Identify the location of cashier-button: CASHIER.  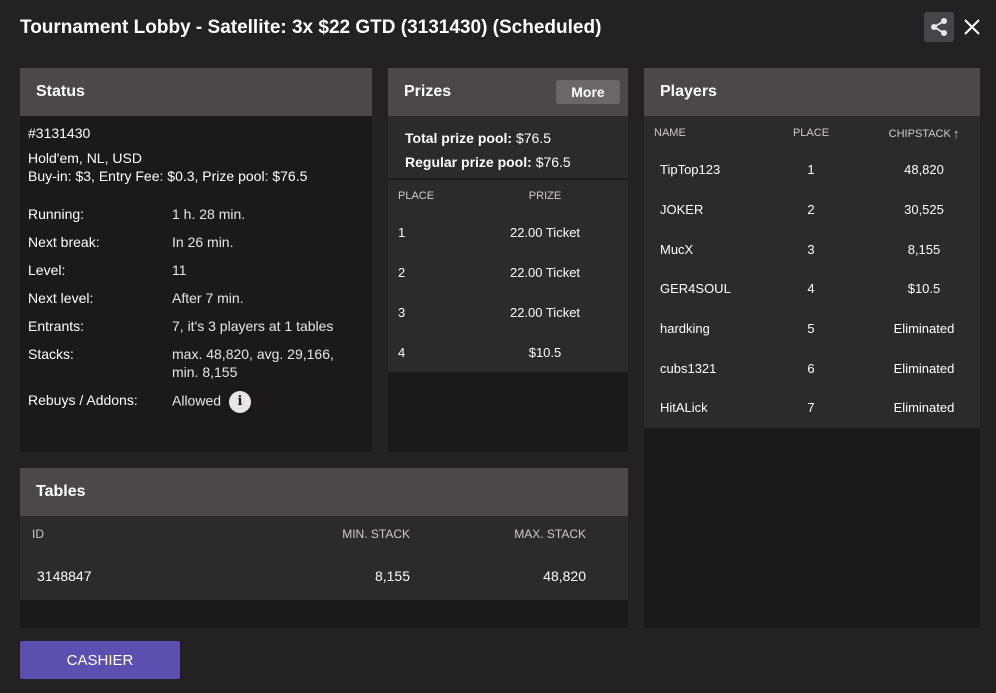
(100, 660).